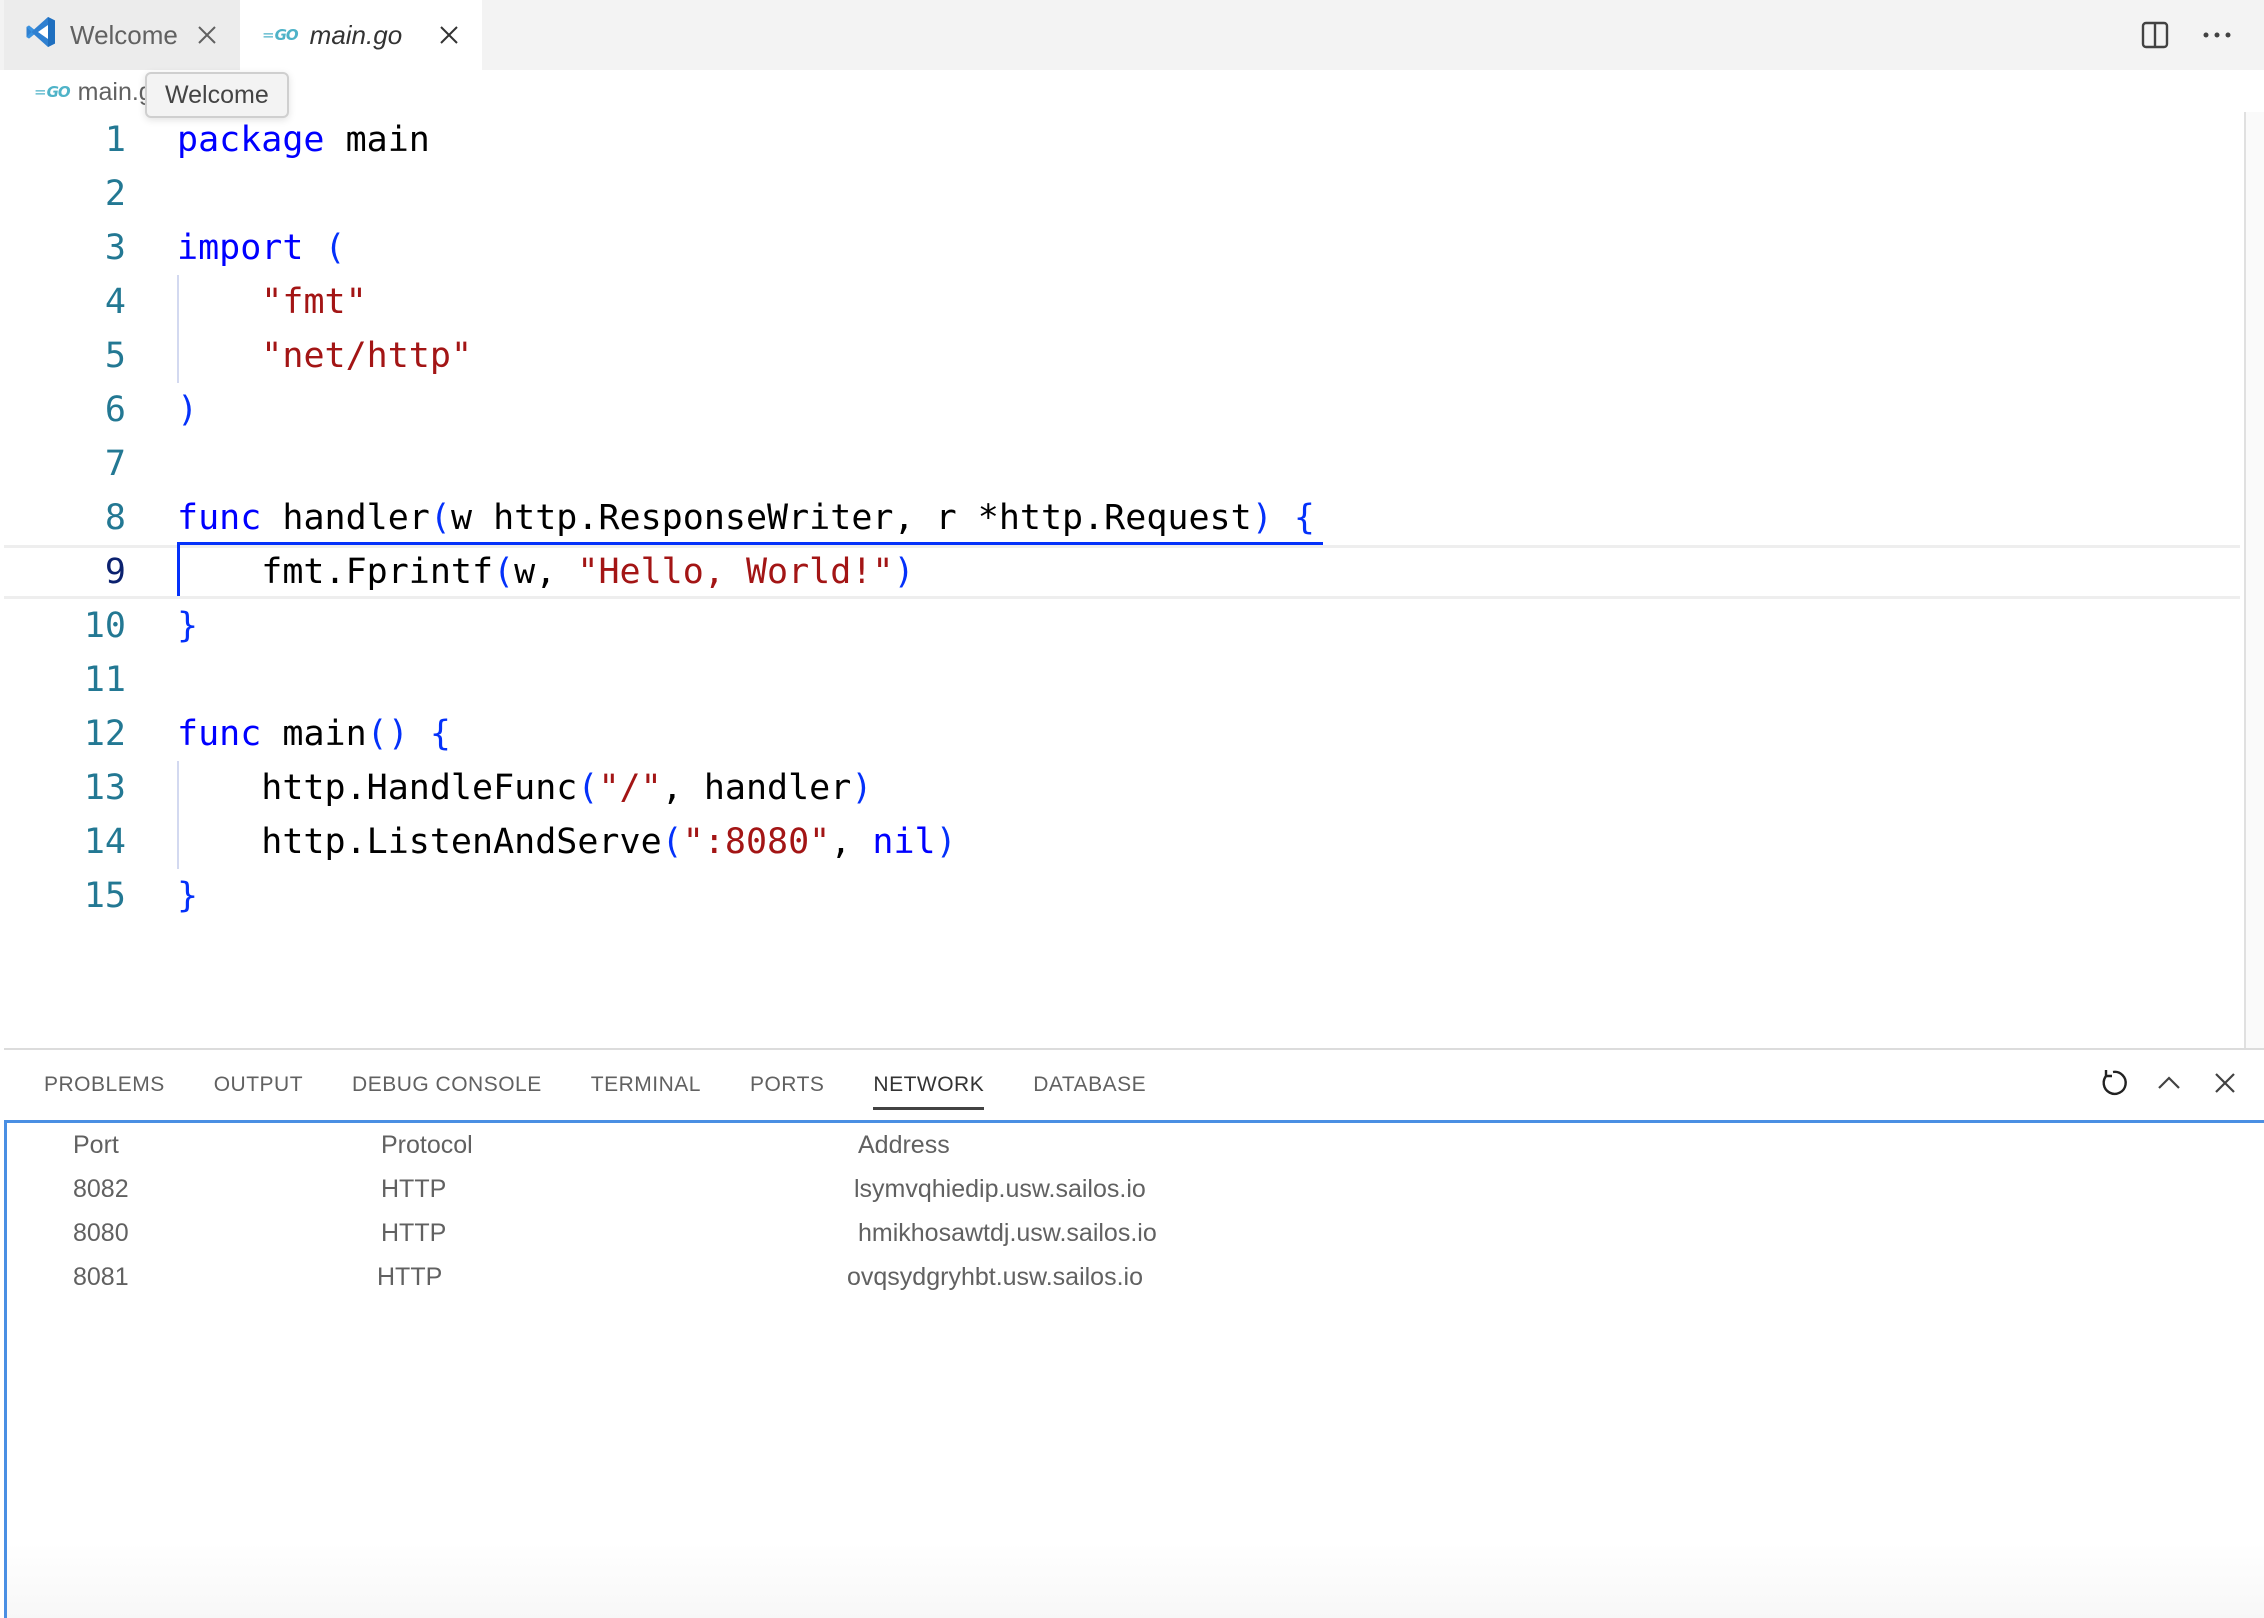 This screenshot has width=2264, height=1618. Describe the element at coordinates (1122, 626) in the screenshot. I see `code-line: 10}` at that location.